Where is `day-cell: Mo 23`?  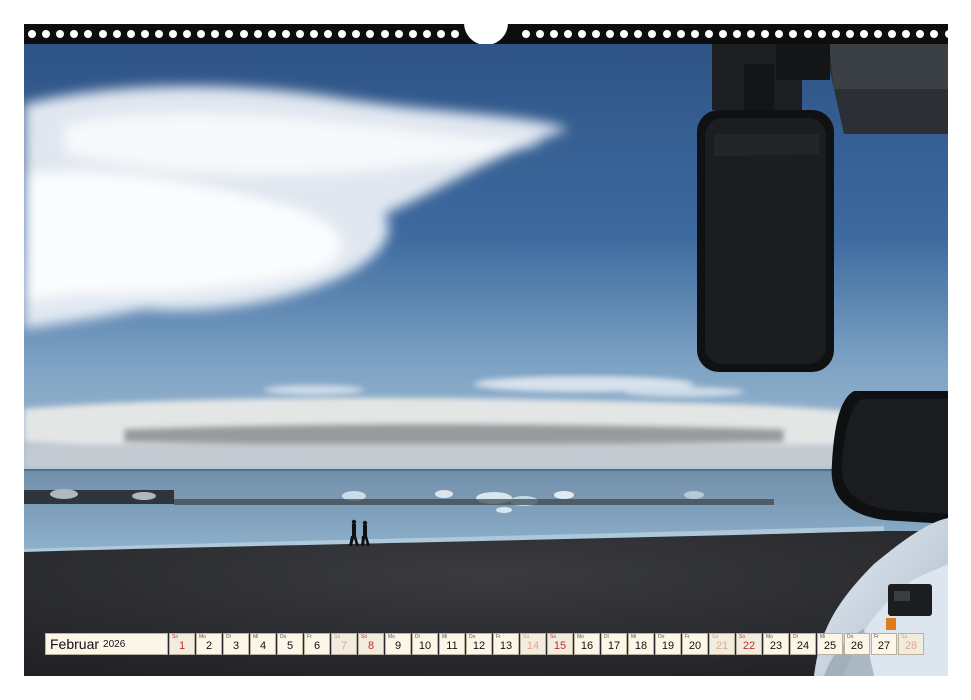
day-cell: Mo 23 is located at coordinates (776, 644).